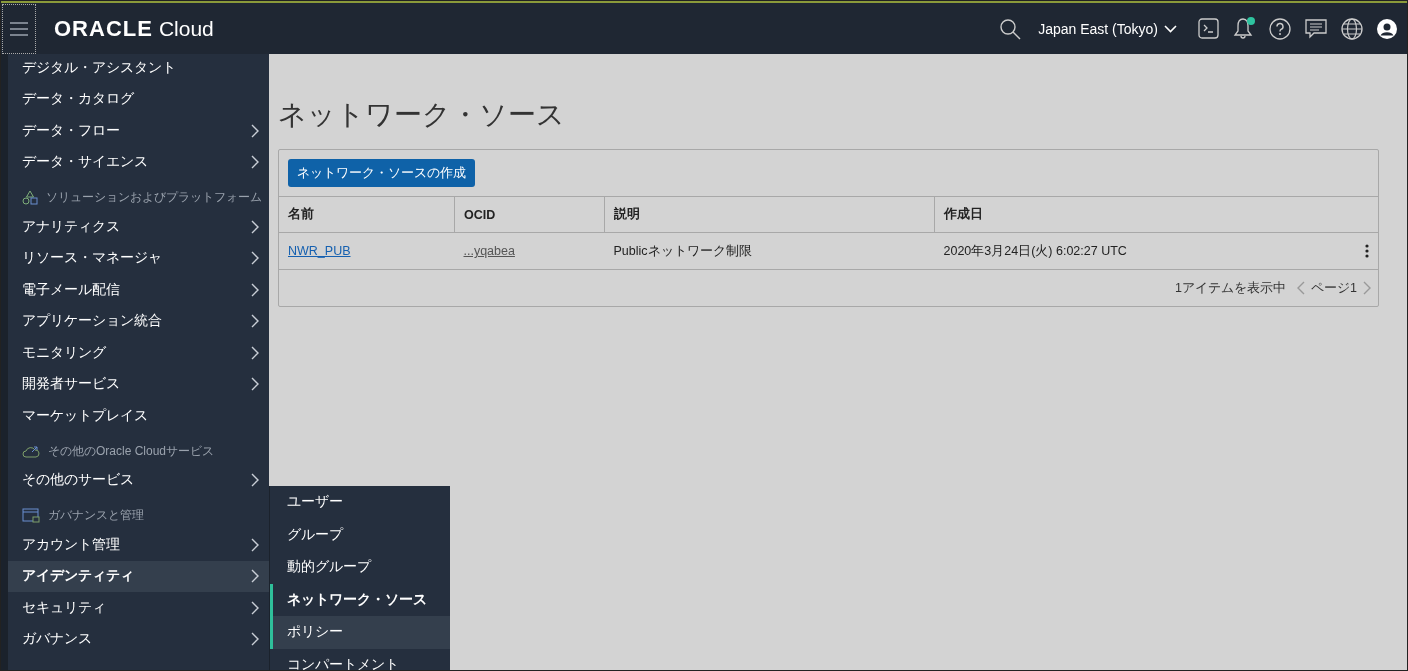 The height and width of the screenshot is (671, 1408). I want to click on window-lock-icon, so click(31, 515).